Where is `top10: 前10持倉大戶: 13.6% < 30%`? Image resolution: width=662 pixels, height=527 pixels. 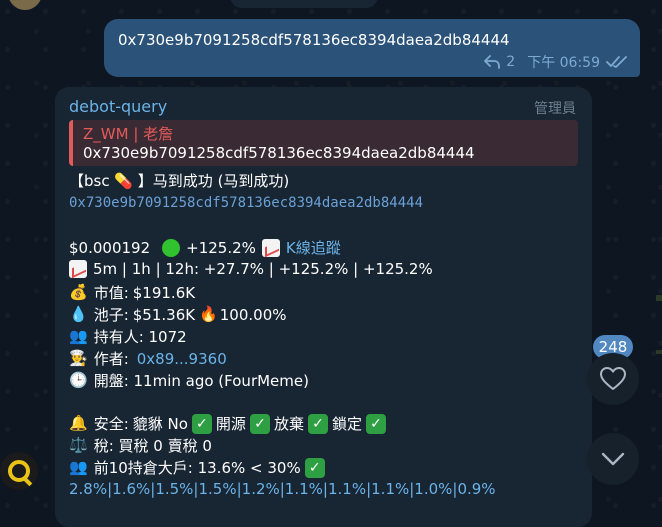
top10: 前10持倉大戶: 13.6% < 30% is located at coordinates (197, 468).